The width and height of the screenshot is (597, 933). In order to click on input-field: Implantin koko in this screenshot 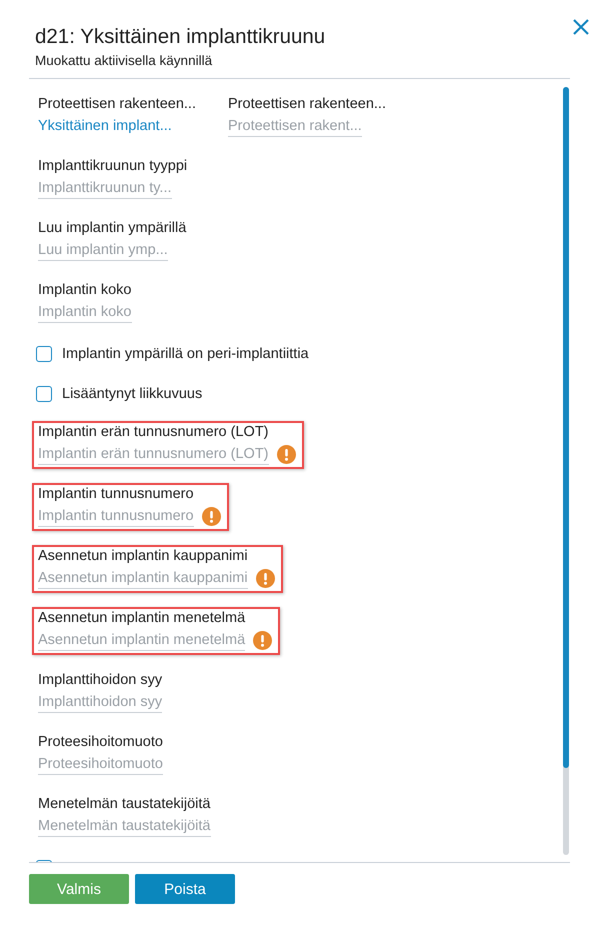, I will do `click(85, 312)`.